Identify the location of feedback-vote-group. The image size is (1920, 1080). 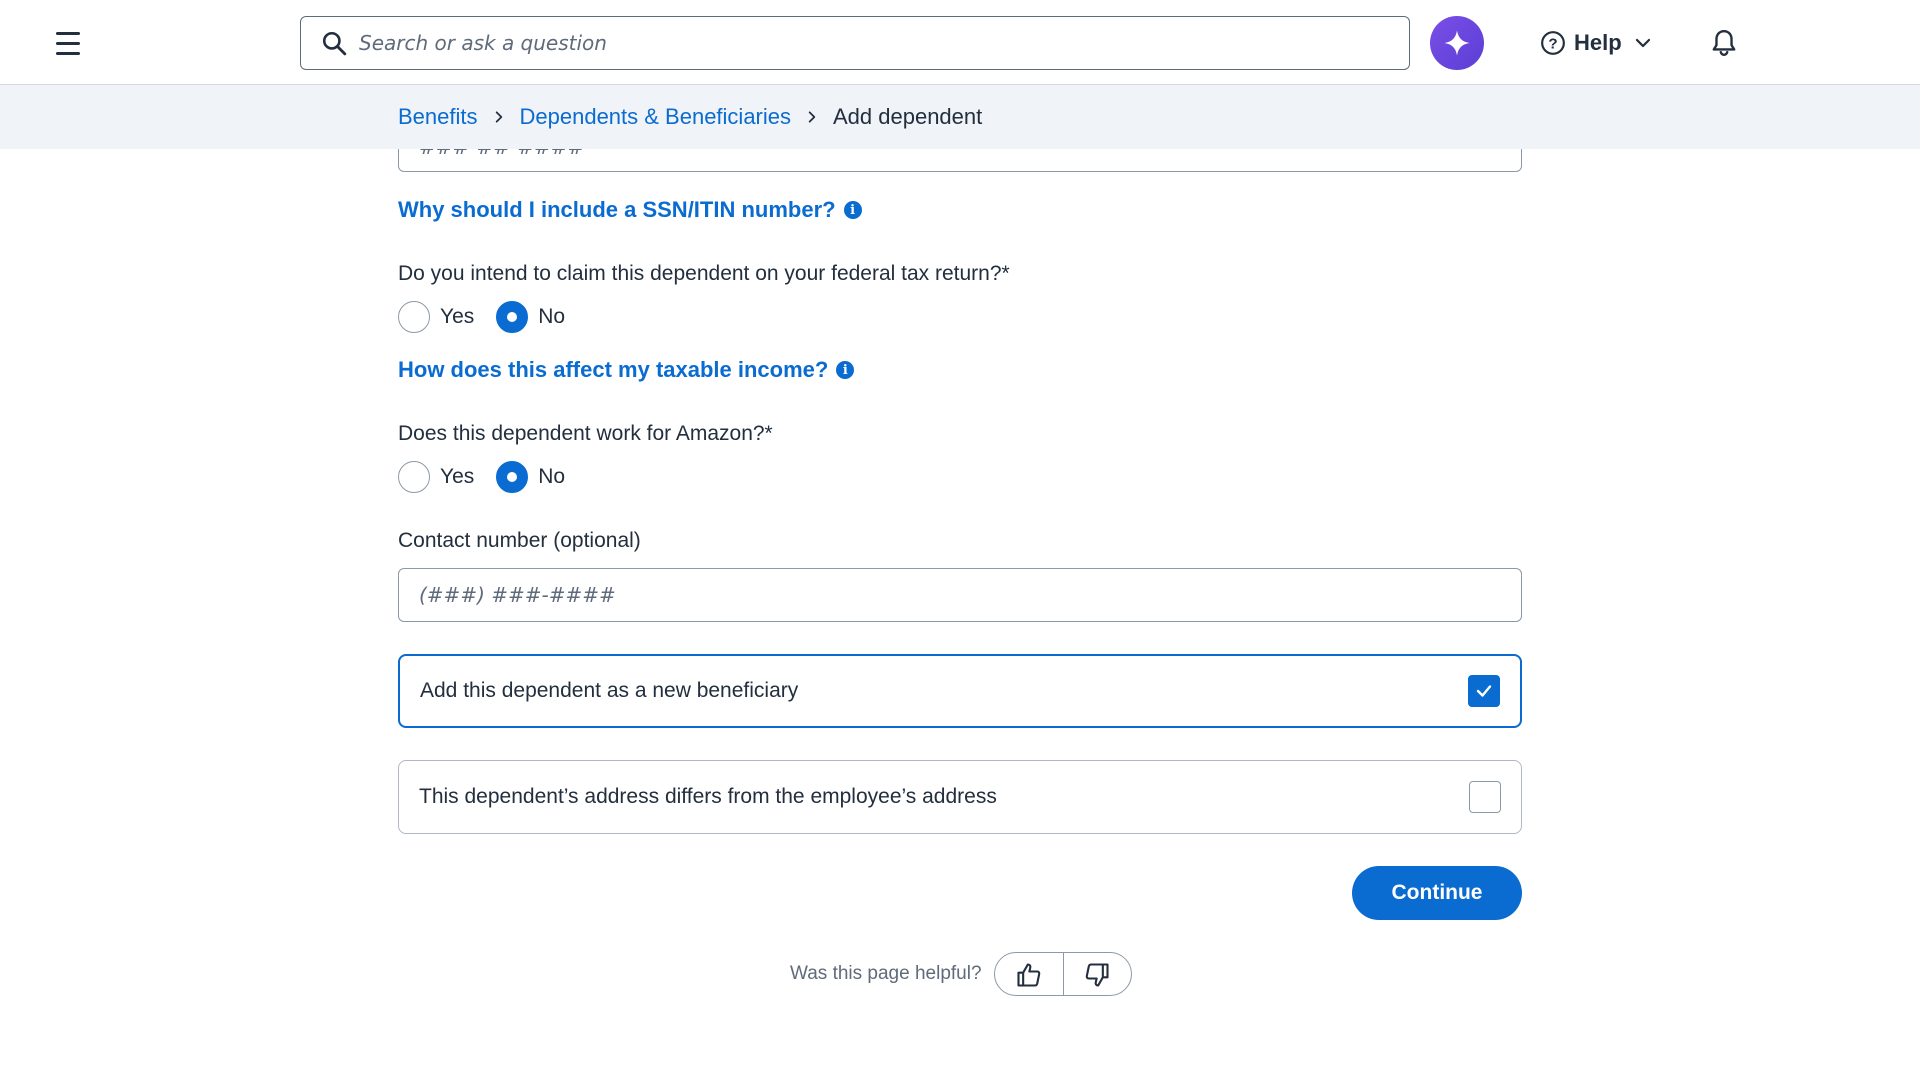
(1062, 974).